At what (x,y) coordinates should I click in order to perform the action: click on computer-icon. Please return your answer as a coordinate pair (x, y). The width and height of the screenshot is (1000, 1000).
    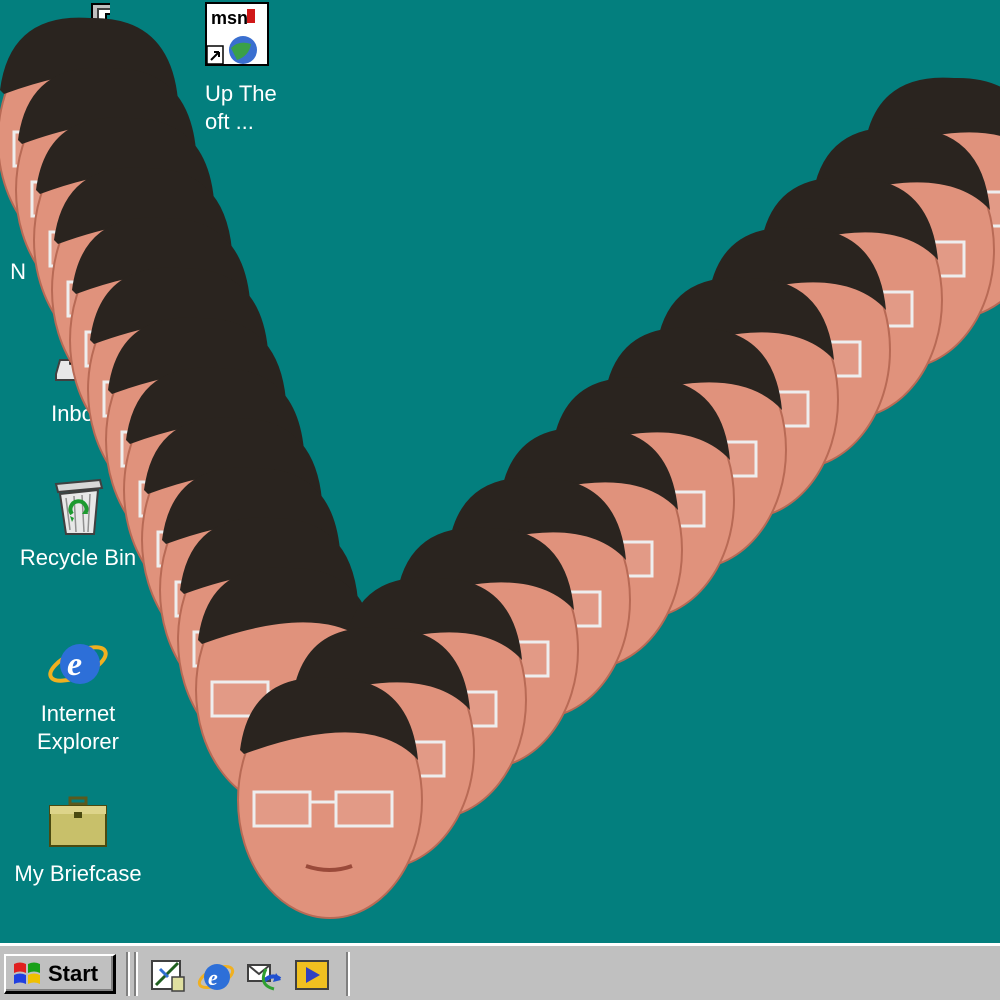
    Looking at the image, I should click on (100, 31).